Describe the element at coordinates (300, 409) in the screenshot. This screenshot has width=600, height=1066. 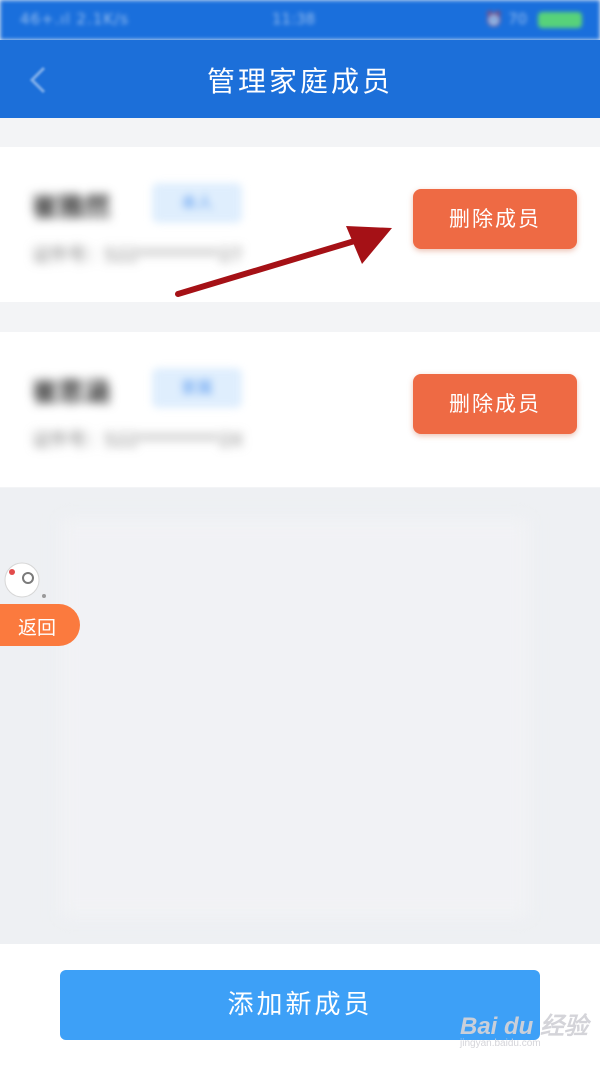
I see `member-card: 崔思涵 家属 证件号：522*********2X 删除成员` at that location.